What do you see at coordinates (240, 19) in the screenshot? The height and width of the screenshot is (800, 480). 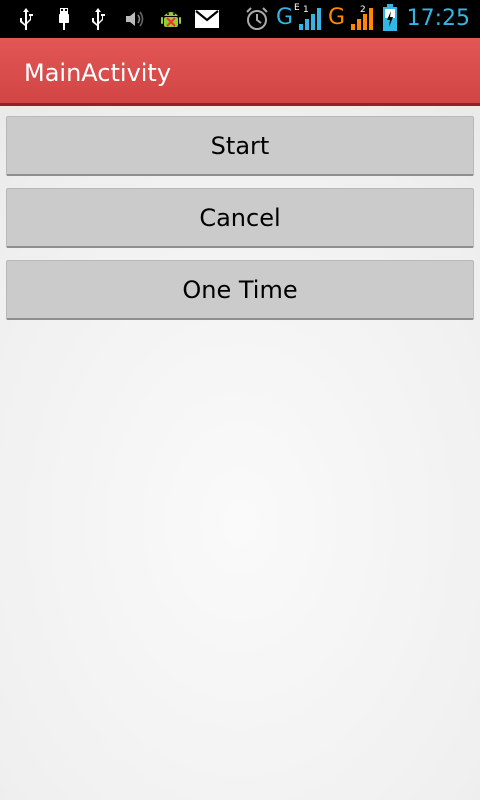 I see `status-bar: G E 1 G 2 17:25` at bounding box center [240, 19].